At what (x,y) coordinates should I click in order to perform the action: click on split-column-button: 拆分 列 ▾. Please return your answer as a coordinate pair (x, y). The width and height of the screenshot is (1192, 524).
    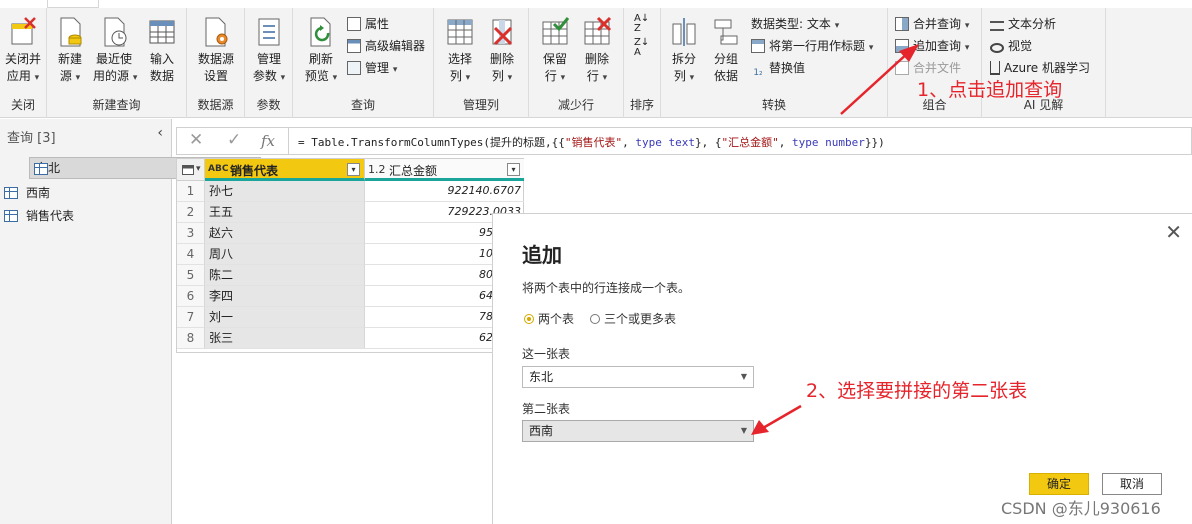
    Looking at the image, I should click on (684, 51).